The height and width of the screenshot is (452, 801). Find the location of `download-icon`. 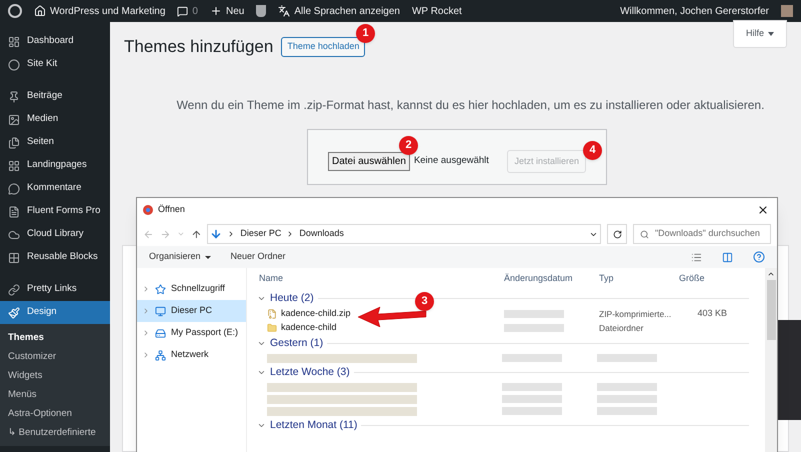

download-icon is located at coordinates (216, 234).